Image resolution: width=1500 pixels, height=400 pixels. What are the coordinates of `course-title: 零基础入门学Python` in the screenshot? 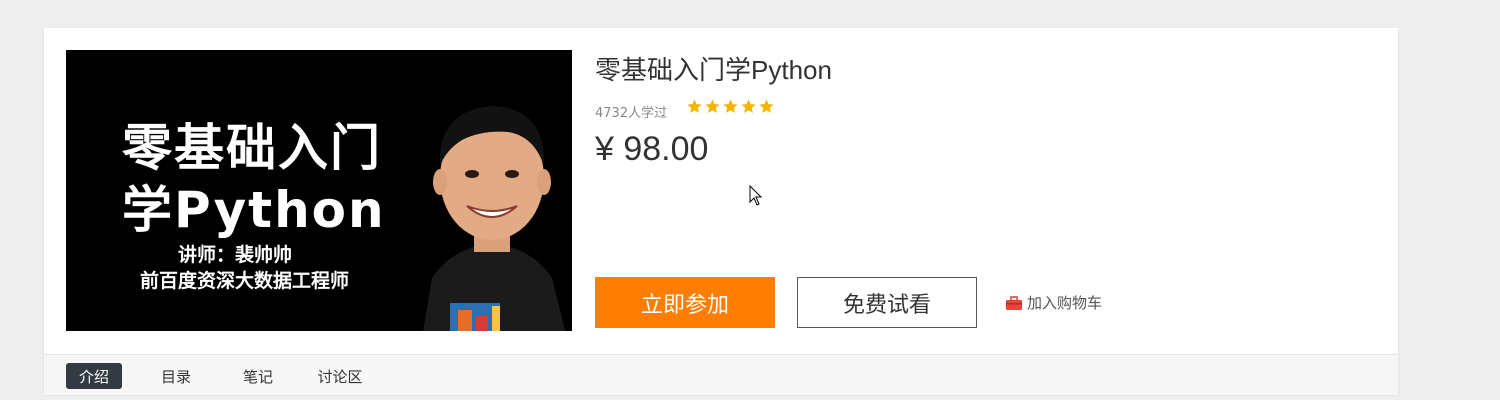 It's located at (713, 70).